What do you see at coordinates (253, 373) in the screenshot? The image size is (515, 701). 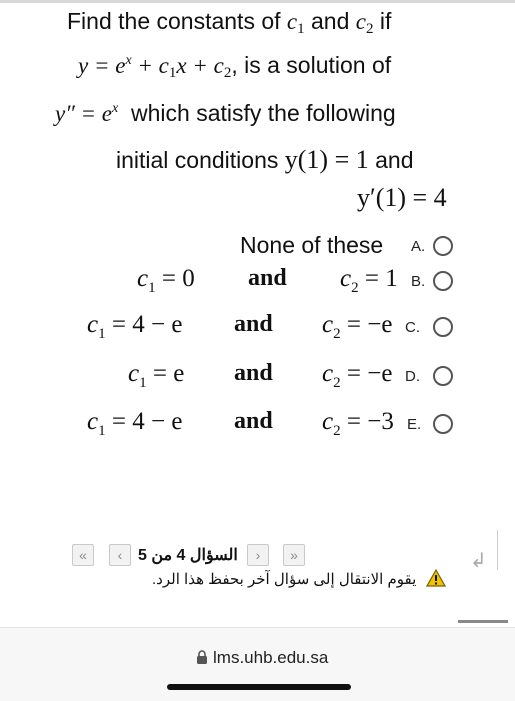 I see `option-d-and: and` at bounding box center [253, 373].